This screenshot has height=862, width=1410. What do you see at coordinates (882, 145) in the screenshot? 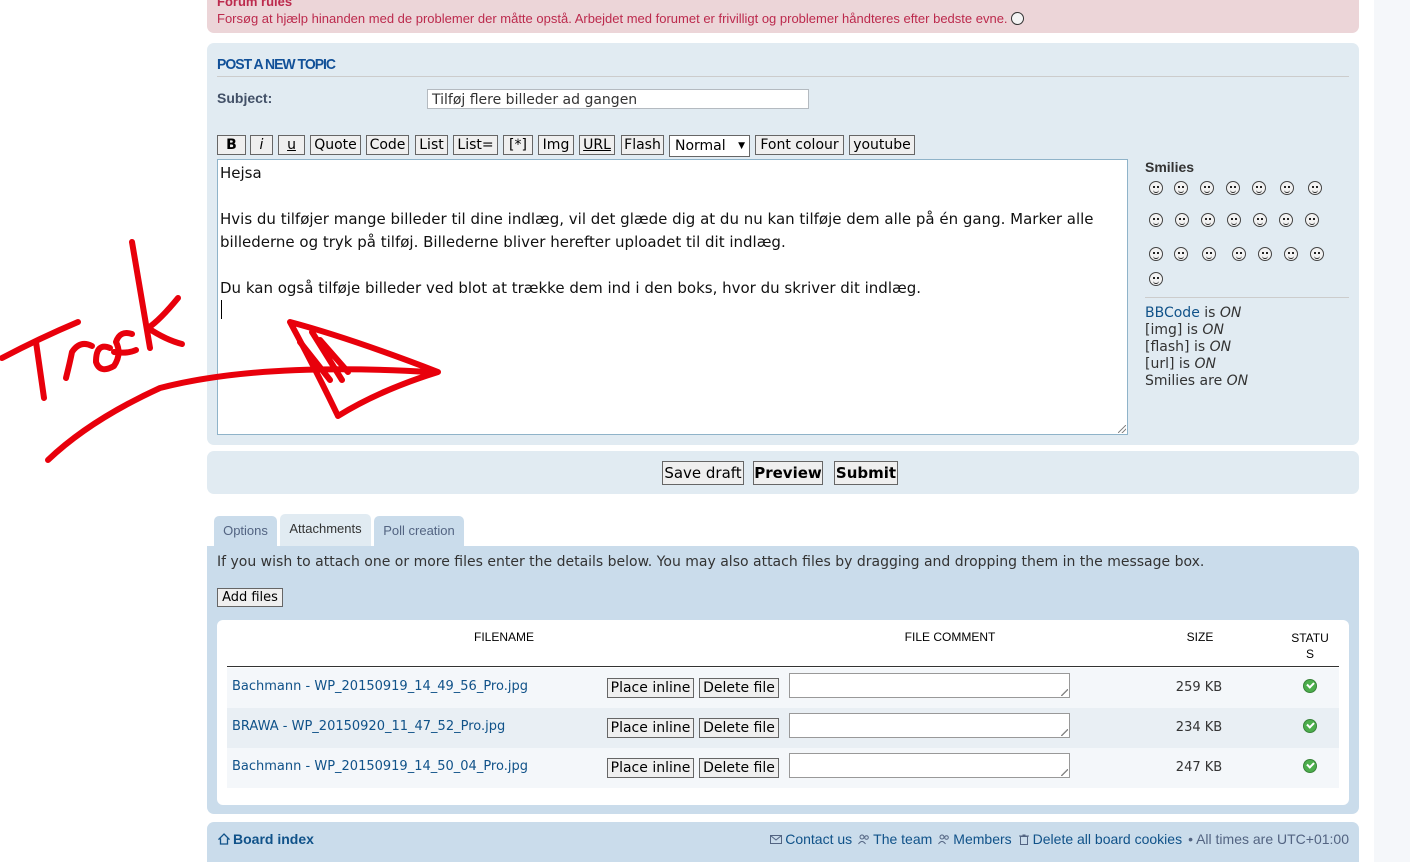
I see `youtube-button: youtube` at bounding box center [882, 145].